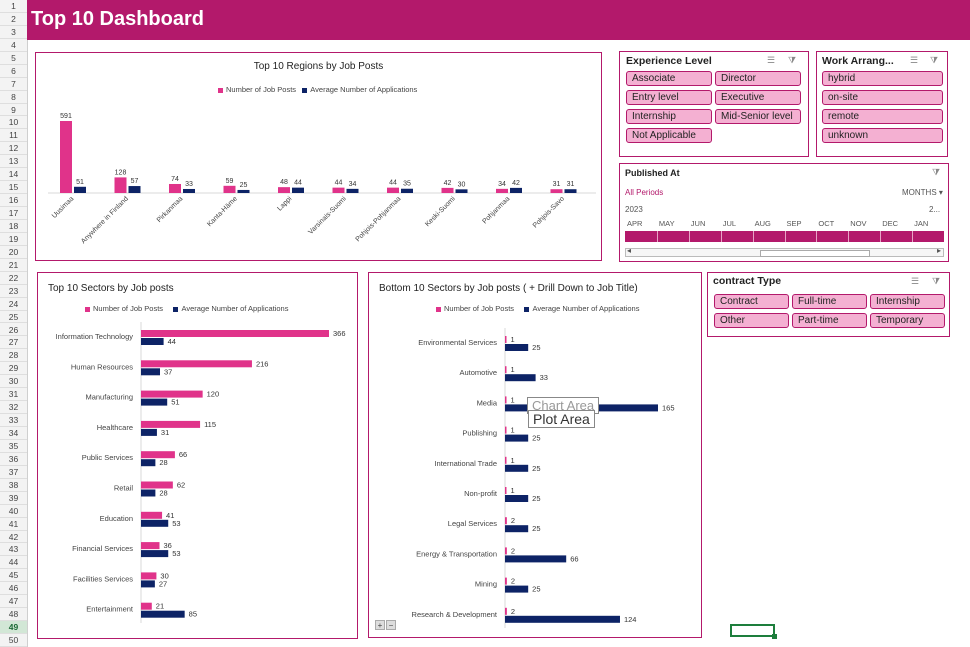  Describe the element at coordinates (634, 223) in the screenshot. I see `timeline-month-label: APR` at that location.